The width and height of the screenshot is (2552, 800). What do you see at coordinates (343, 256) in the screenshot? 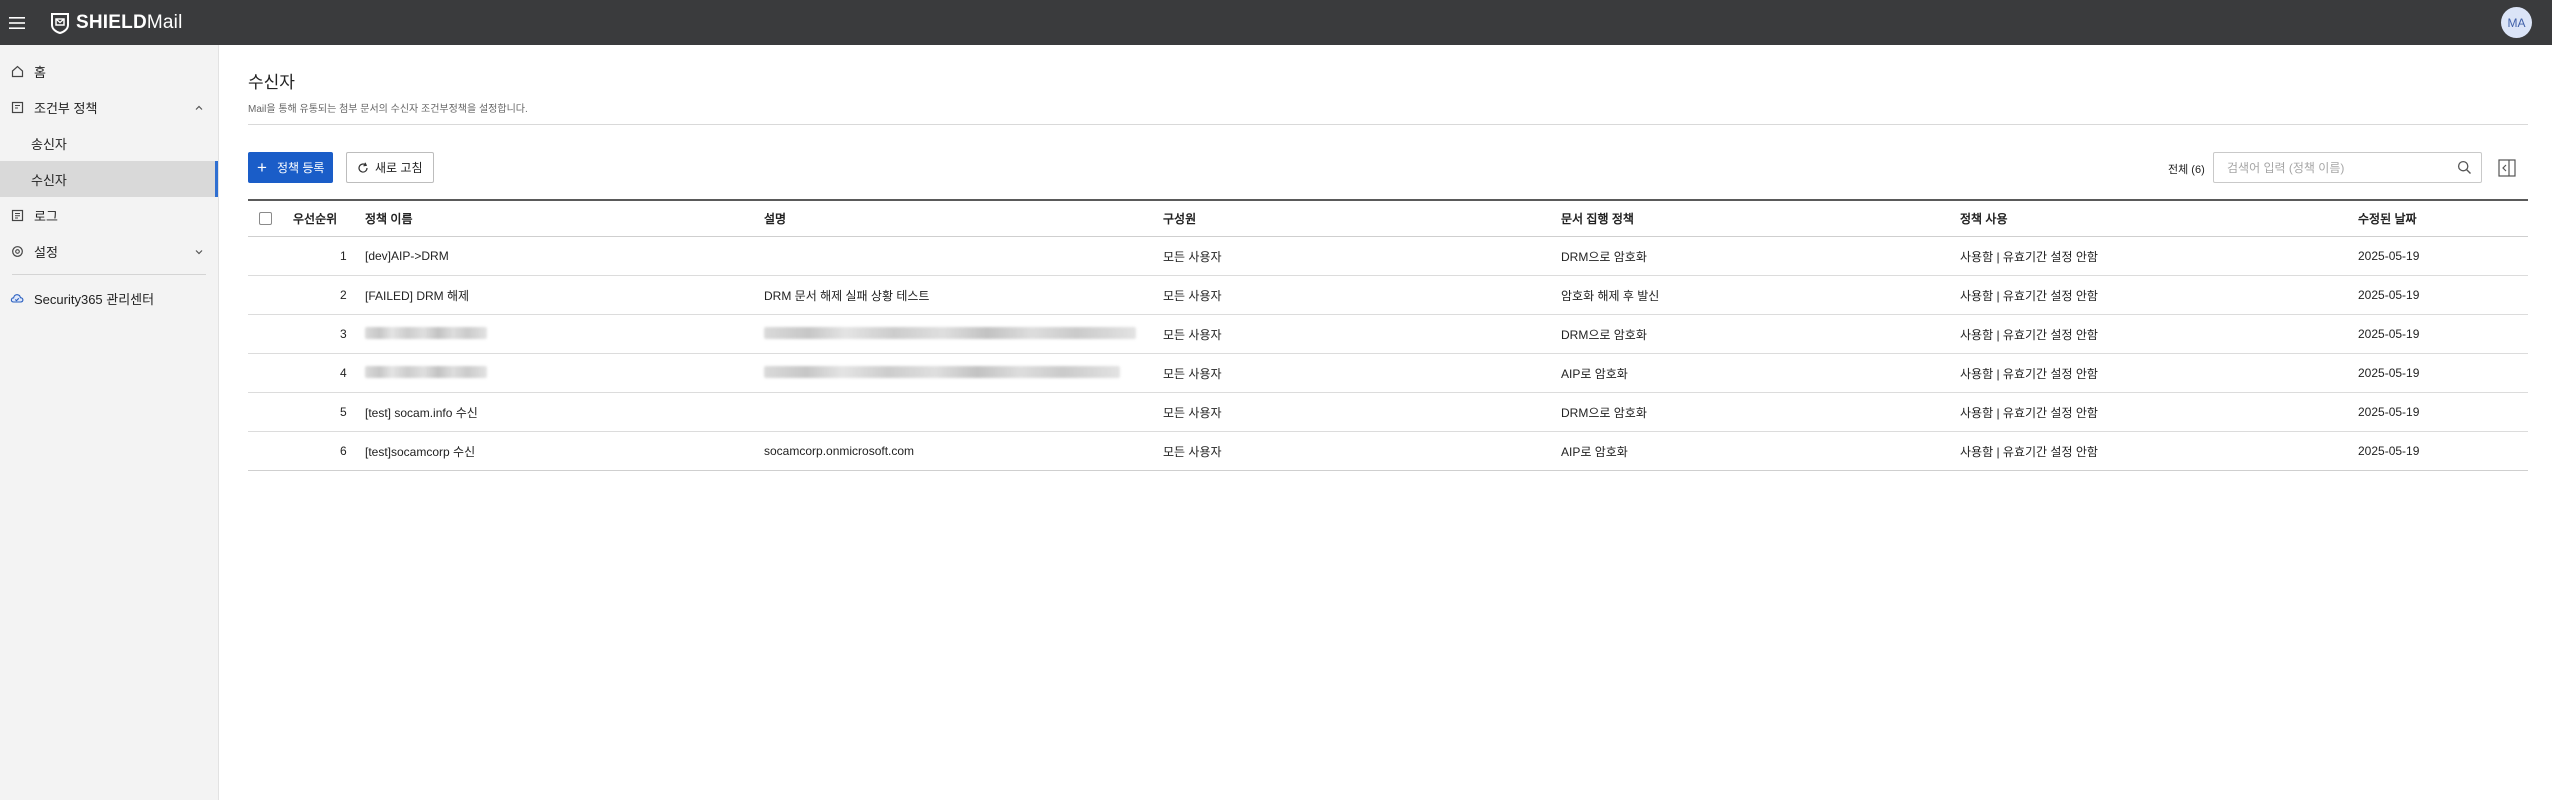
I see `cell-priority: 1` at bounding box center [343, 256].